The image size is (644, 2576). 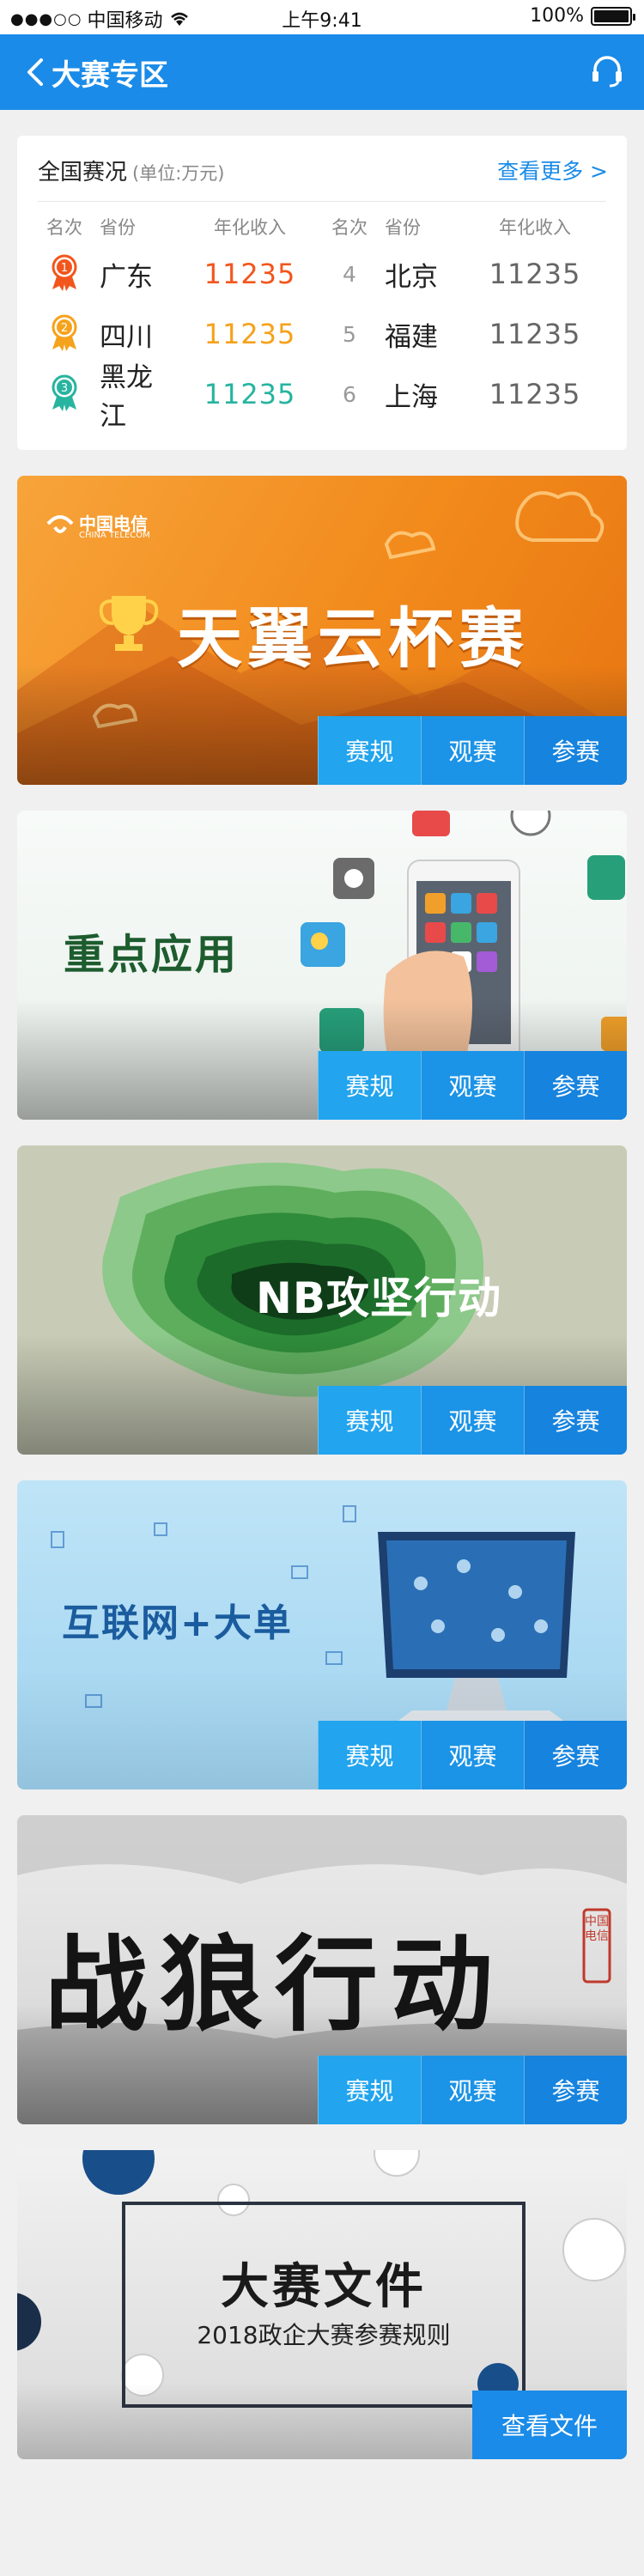 What do you see at coordinates (411, 397) in the screenshot?
I see `province-name: 上海` at bounding box center [411, 397].